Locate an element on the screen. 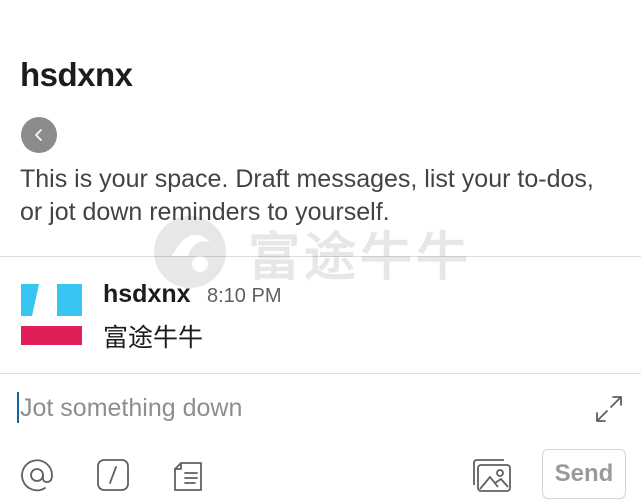 The height and width of the screenshot is (504, 641). expand-icon is located at coordinates (609, 409).